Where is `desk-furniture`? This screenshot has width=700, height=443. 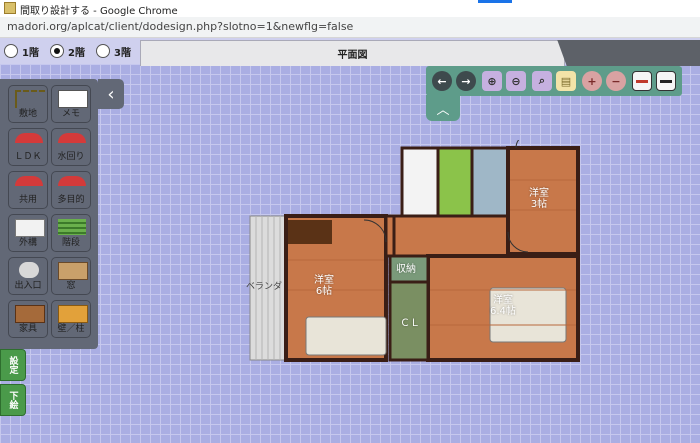 desk-furniture is located at coordinates (310, 232).